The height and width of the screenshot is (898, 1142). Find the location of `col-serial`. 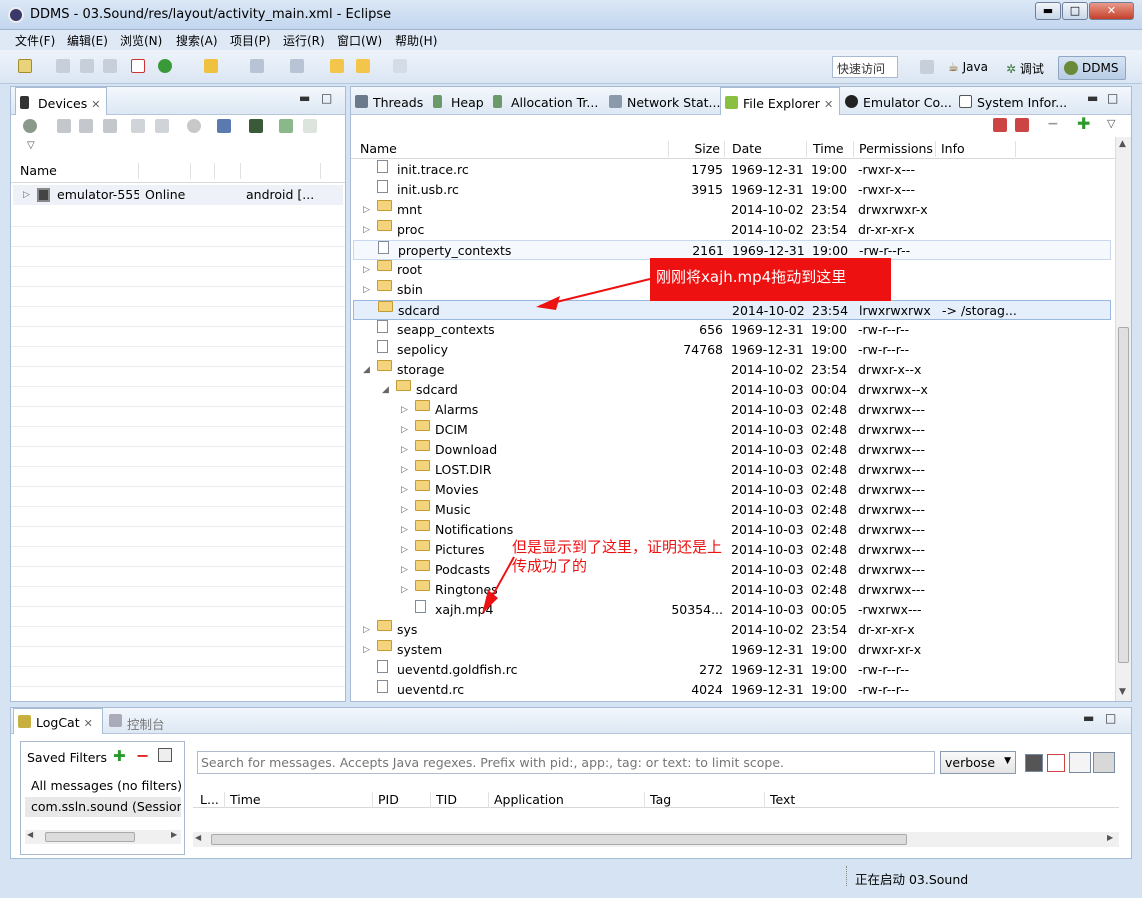

col-serial is located at coordinates (165, 171).